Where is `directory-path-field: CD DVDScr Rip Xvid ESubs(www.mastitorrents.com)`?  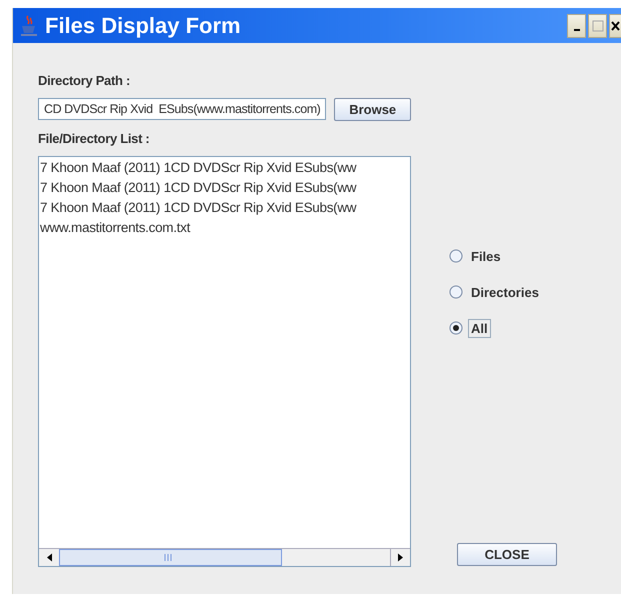 directory-path-field: CD DVDScr Rip Xvid ESubs(www.mastitorrents.com) is located at coordinates (182, 109).